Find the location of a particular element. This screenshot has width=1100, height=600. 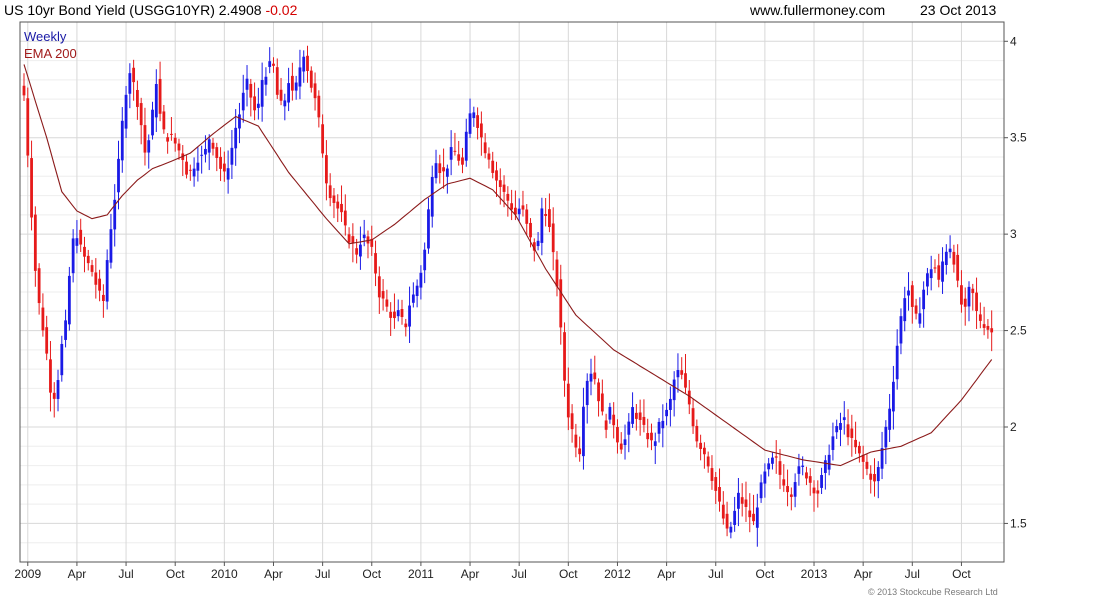

legend-ema: EMA 200 is located at coordinates (50, 53).